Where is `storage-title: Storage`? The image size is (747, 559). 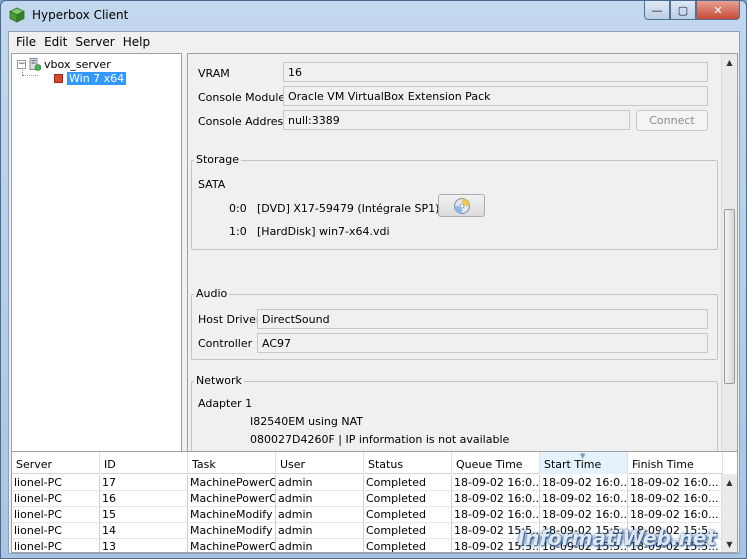
storage-title: Storage is located at coordinates (218, 159).